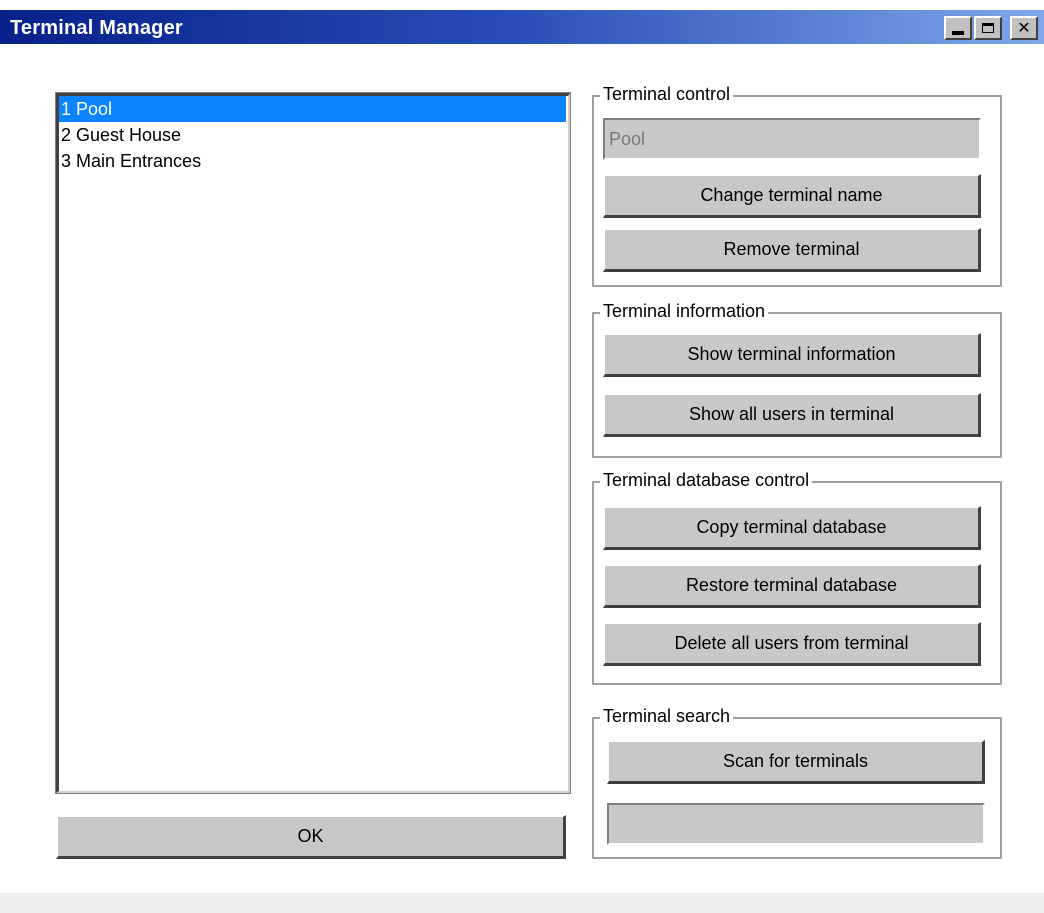  What do you see at coordinates (958, 33) in the screenshot?
I see `minimize-icon` at bounding box center [958, 33].